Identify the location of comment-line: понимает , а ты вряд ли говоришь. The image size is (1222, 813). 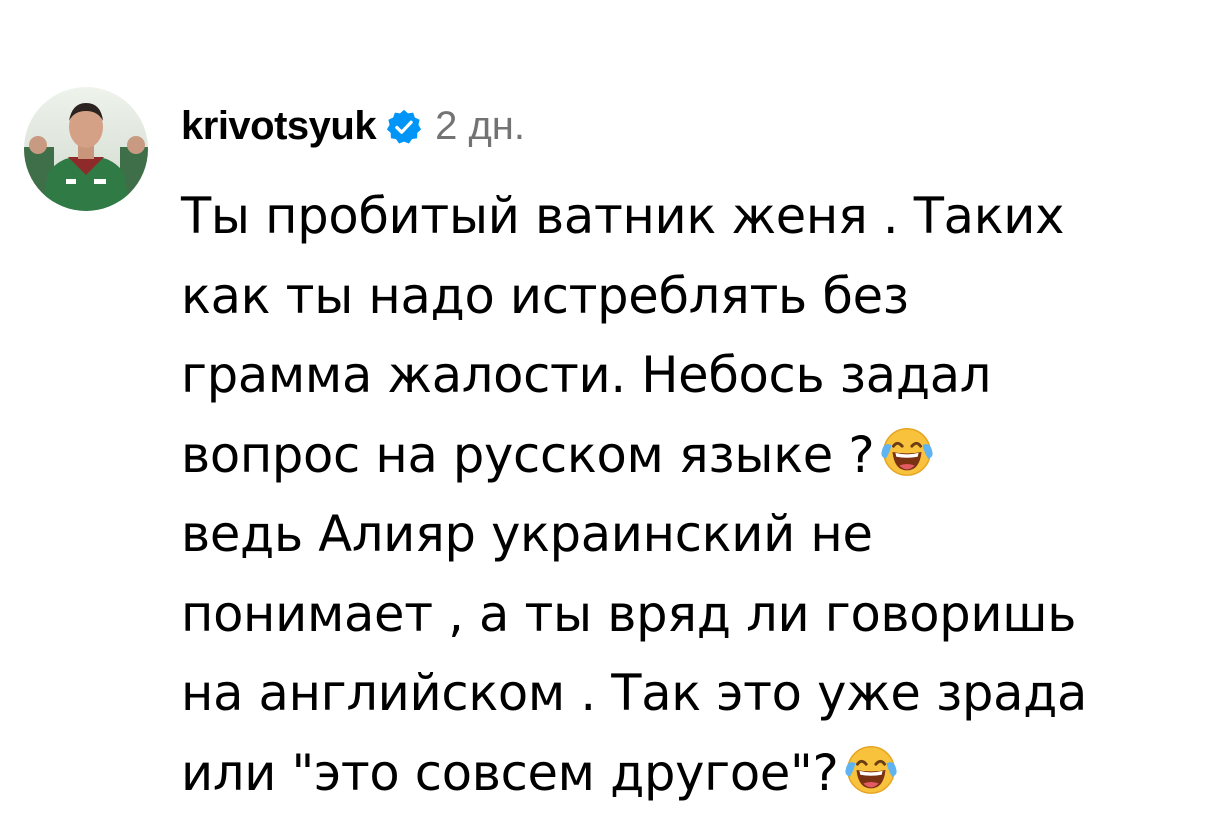
(696, 615).